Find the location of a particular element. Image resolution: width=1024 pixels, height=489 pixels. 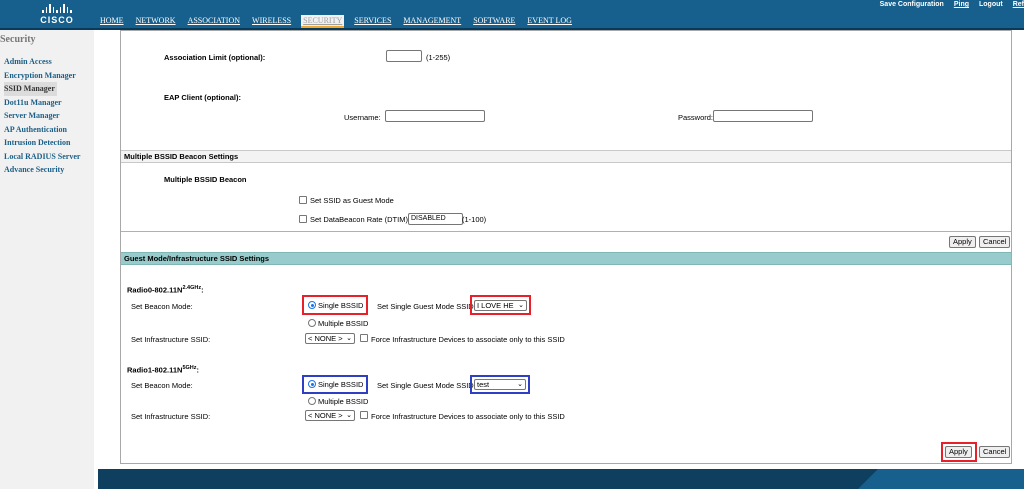

radio1-force-infra-checkbox is located at coordinates (364, 415).